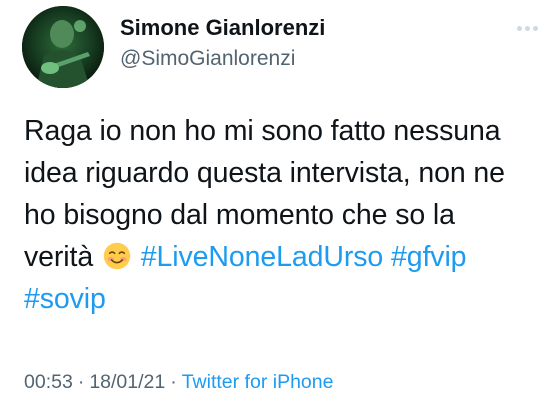  Describe the element at coordinates (127, 382) in the screenshot. I see `tweet-date: 18/01/21` at that location.